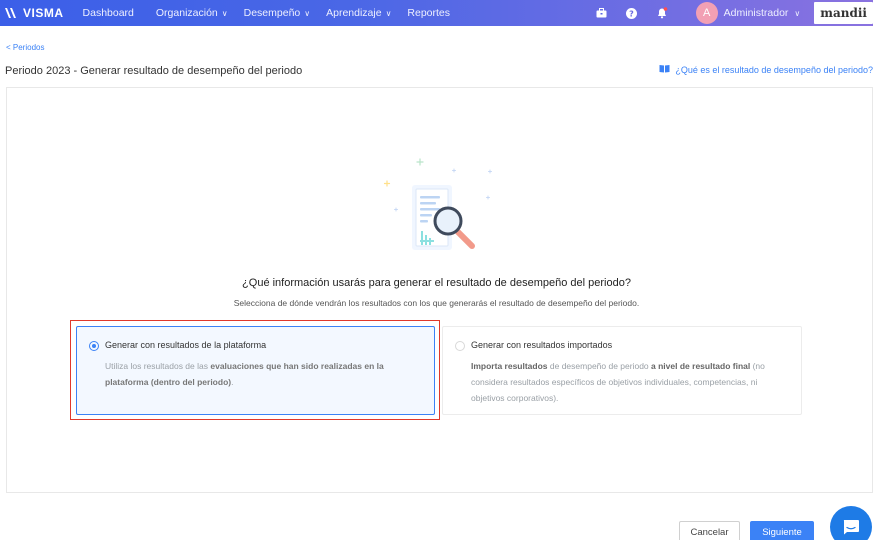  Describe the element at coordinates (709, 530) in the screenshot. I see `cancel-button: Cancelar` at that location.